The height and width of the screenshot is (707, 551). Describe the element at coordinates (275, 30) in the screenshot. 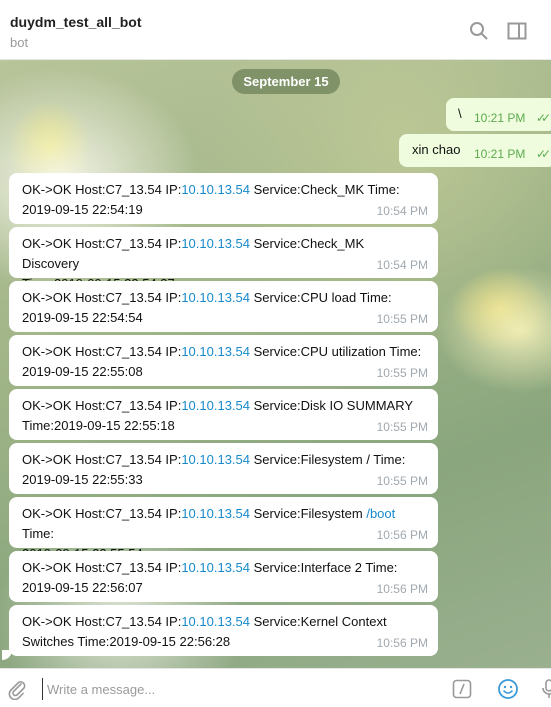

I see `chat-header: duydm_test_all_bot bot` at that location.